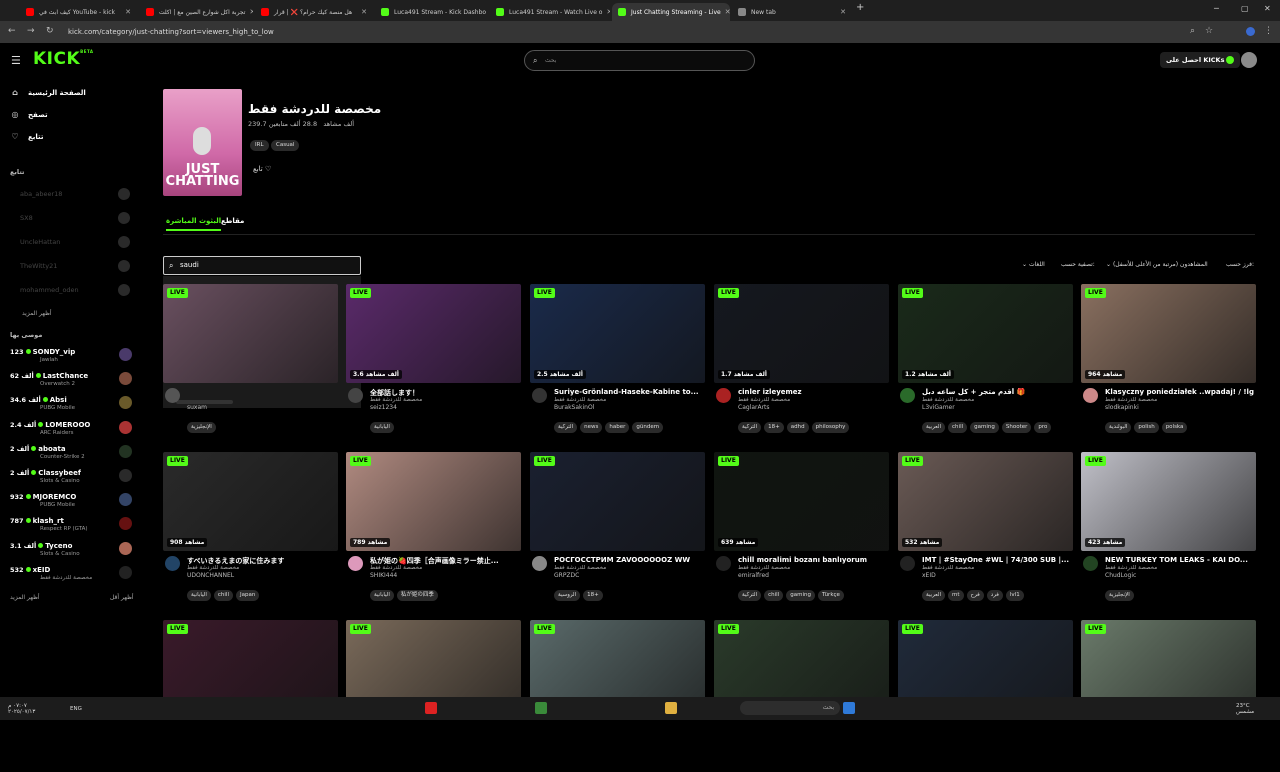 The height and width of the screenshot is (772, 1280). I want to click on streamer-name: seiz1234, so click(383, 407).